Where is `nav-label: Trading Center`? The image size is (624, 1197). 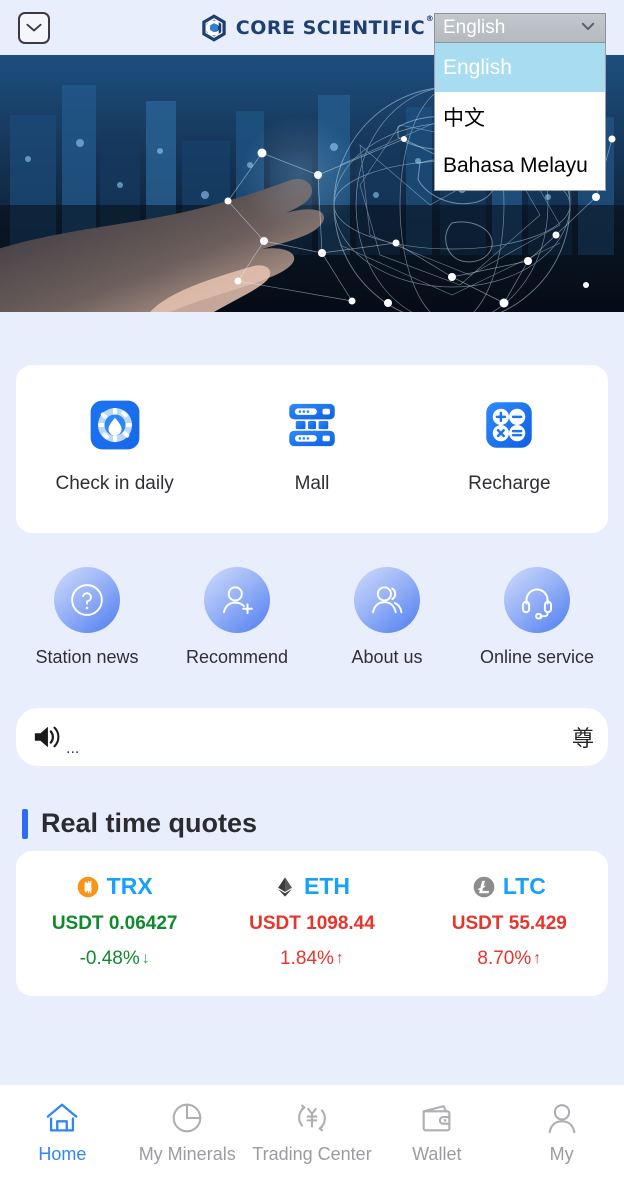
nav-label: Trading Center is located at coordinates (312, 1154).